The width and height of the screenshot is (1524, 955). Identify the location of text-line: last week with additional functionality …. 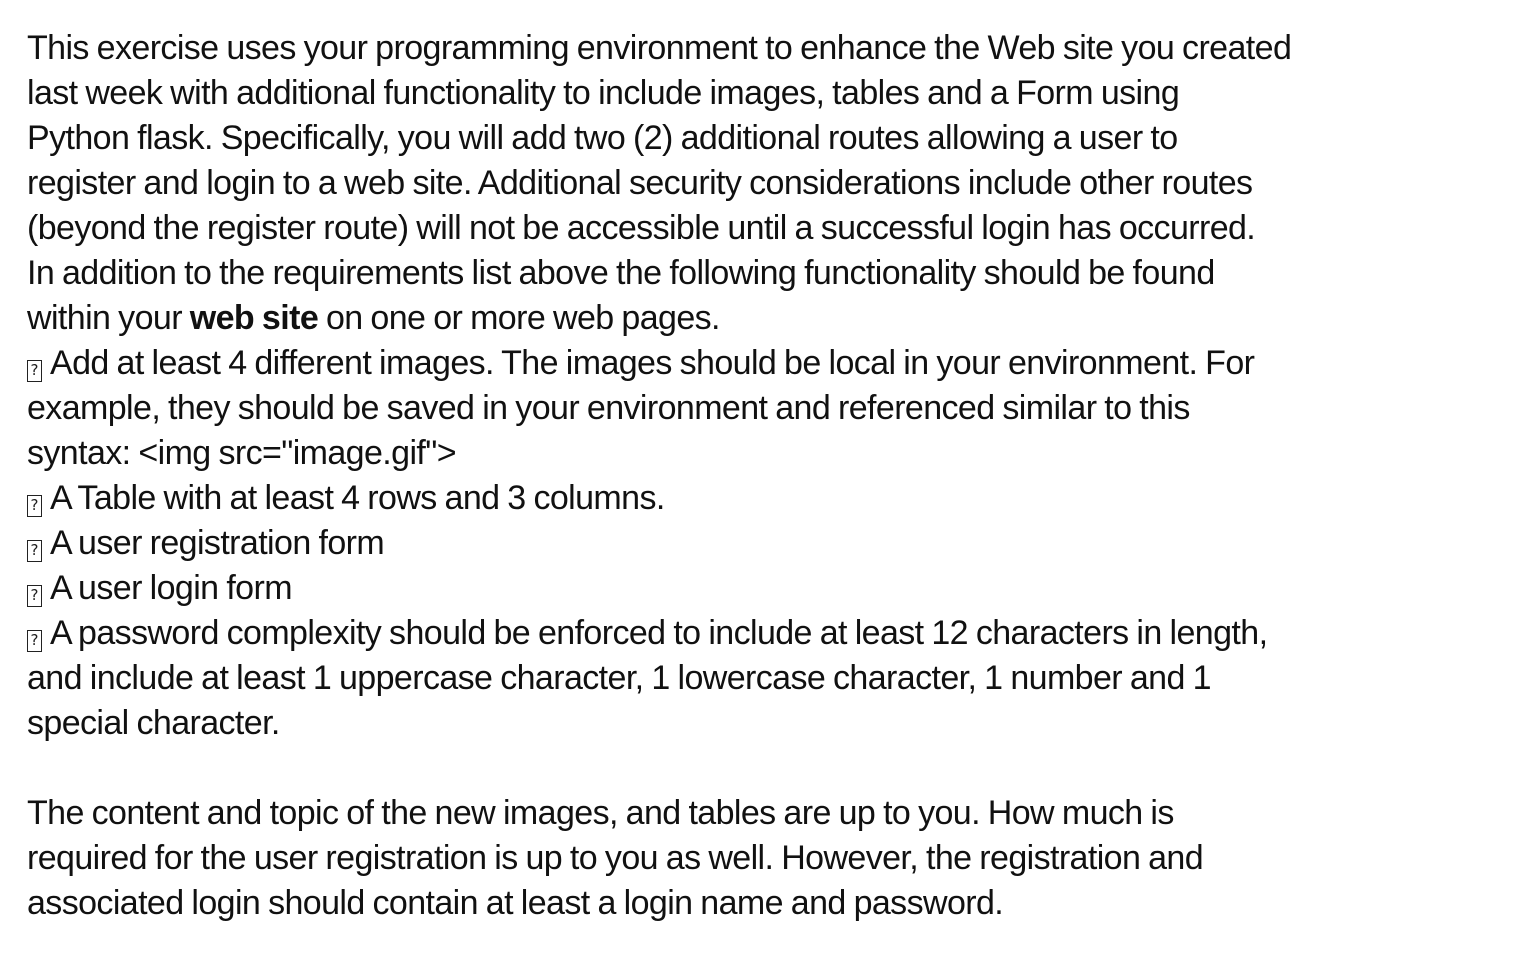
(603, 93).